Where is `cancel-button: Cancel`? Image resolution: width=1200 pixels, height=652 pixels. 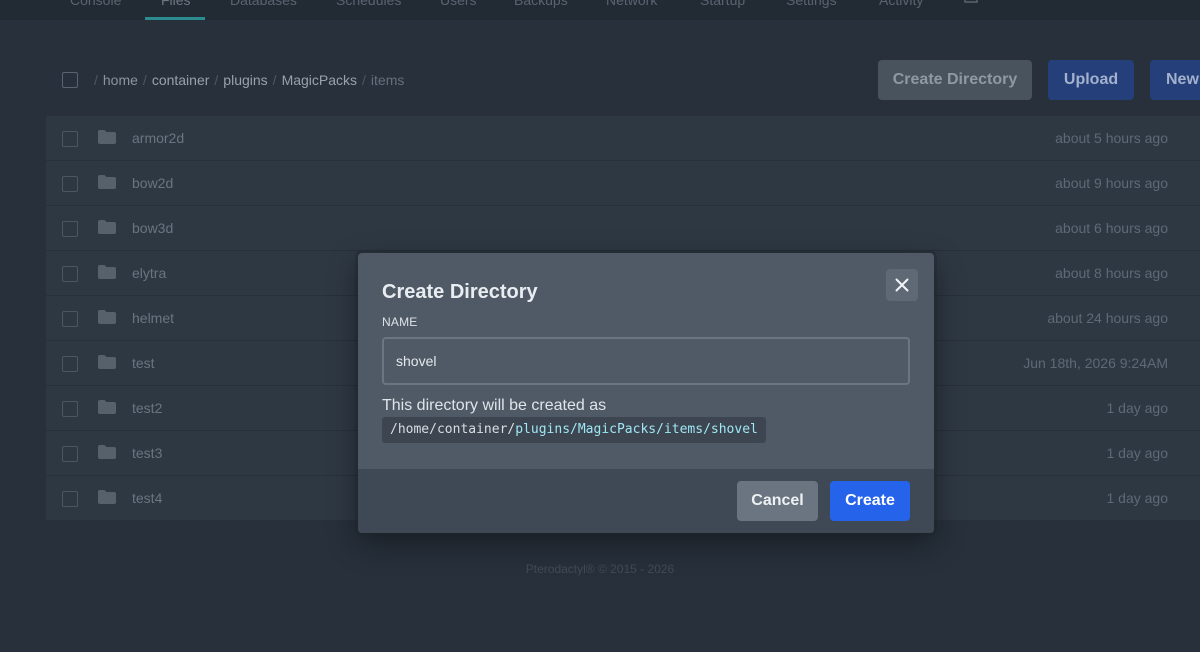 cancel-button: Cancel is located at coordinates (777, 501).